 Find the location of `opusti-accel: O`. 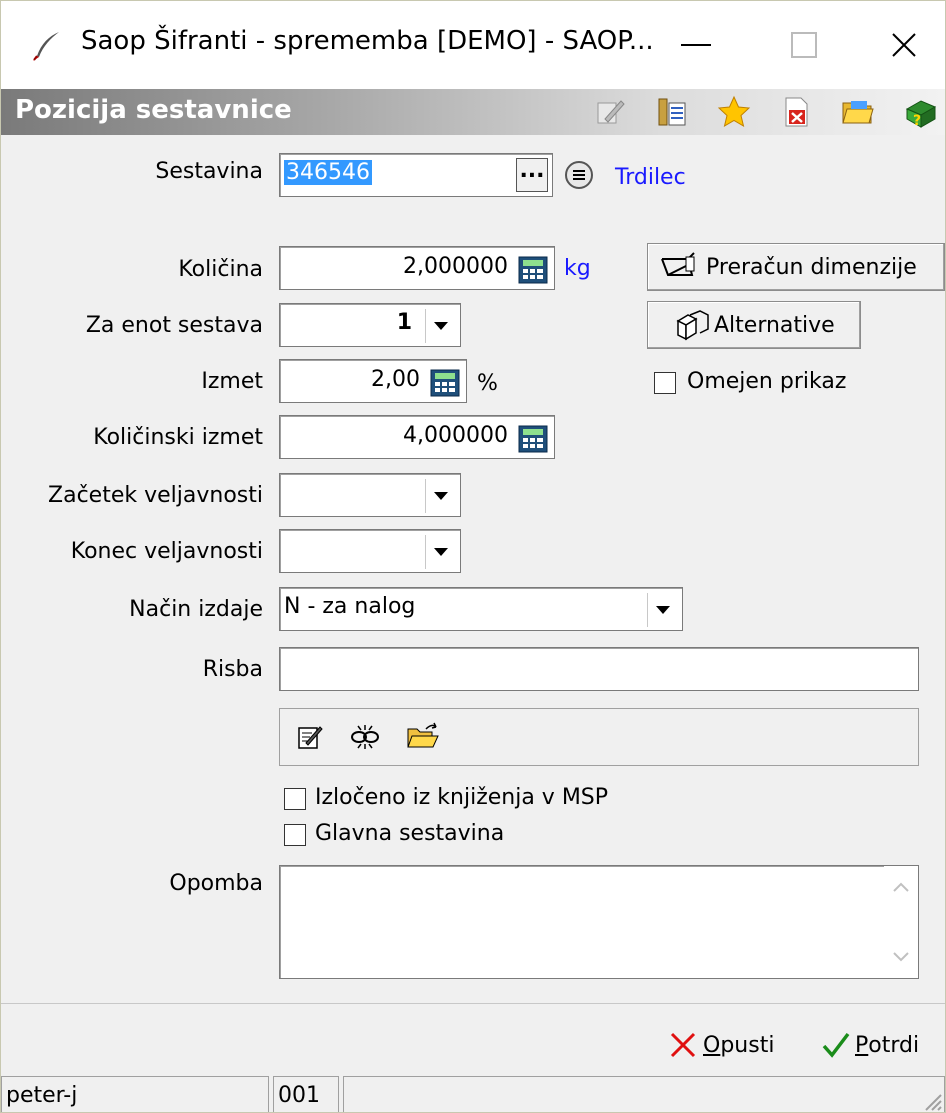

opusti-accel: O is located at coordinates (712, 1045).